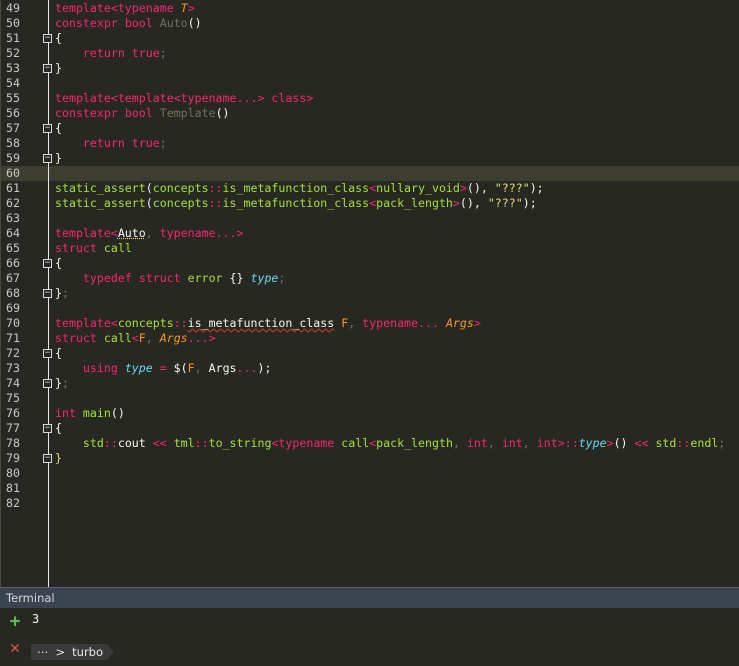  Describe the element at coordinates (369, 637) in the screenshot. I see `terminal-panel: + ✕ 3 ⋯ > turbo` at that location.